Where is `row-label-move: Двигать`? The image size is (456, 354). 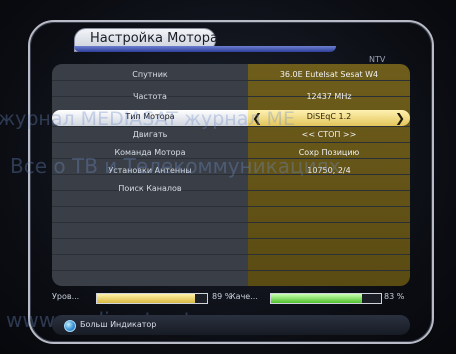
row-label-move: Двигать is located at coordinates (150, 134).